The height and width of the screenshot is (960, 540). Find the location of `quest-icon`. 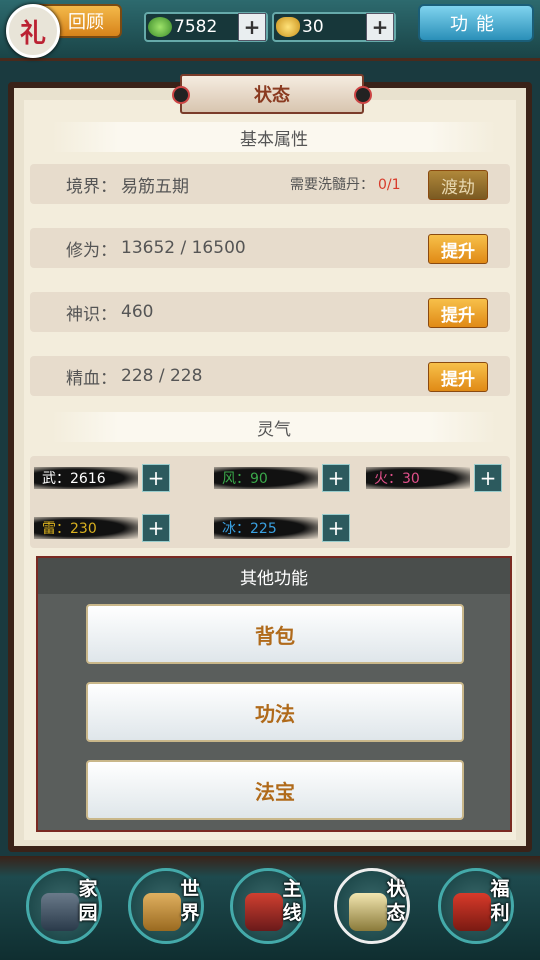

quest-icon is located at coordinates (264, 912).